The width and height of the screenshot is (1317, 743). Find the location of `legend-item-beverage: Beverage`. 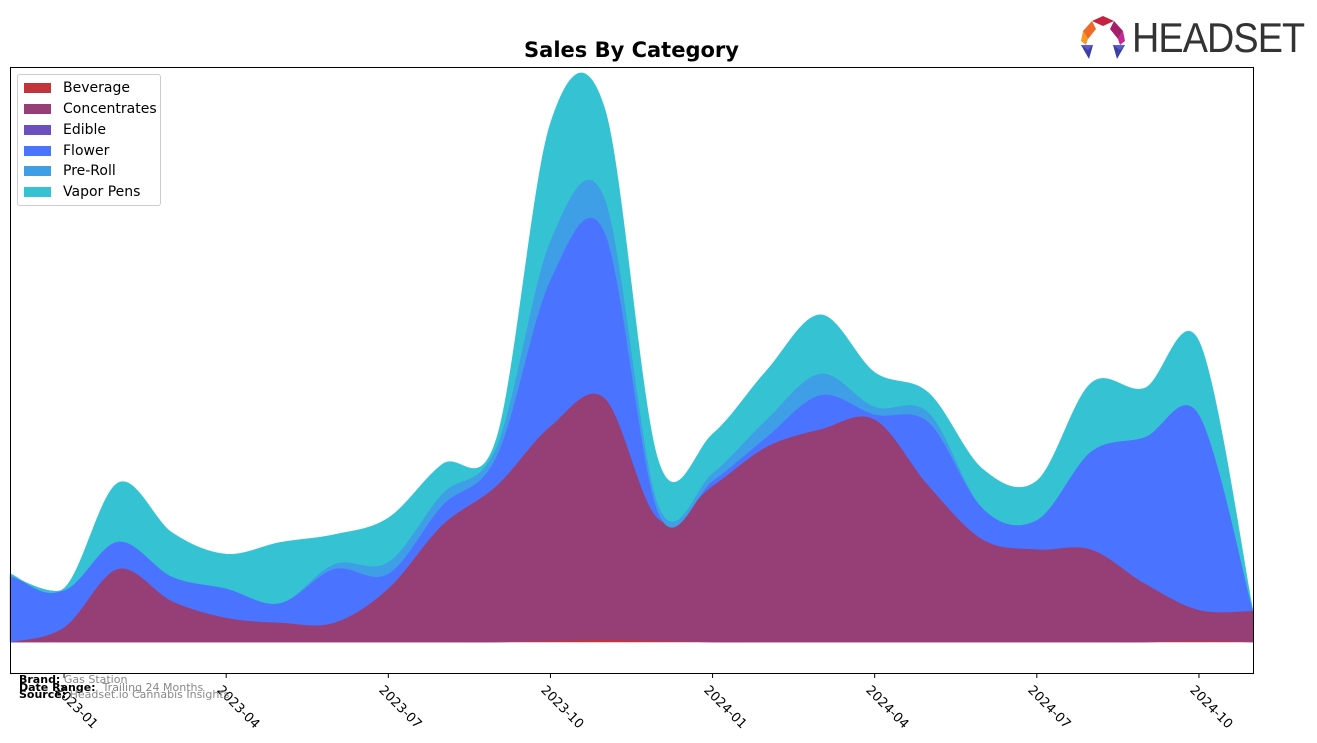

legend-item-beverage: Beverage is located at coordinates (77, 88).